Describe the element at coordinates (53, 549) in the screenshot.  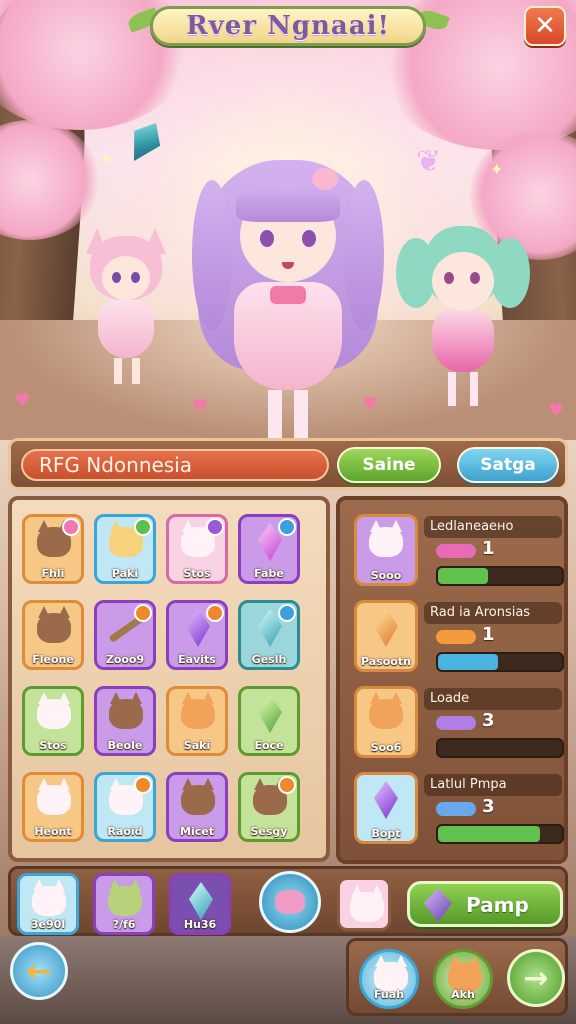
I see `inventory-slot: Fhli` at that location.